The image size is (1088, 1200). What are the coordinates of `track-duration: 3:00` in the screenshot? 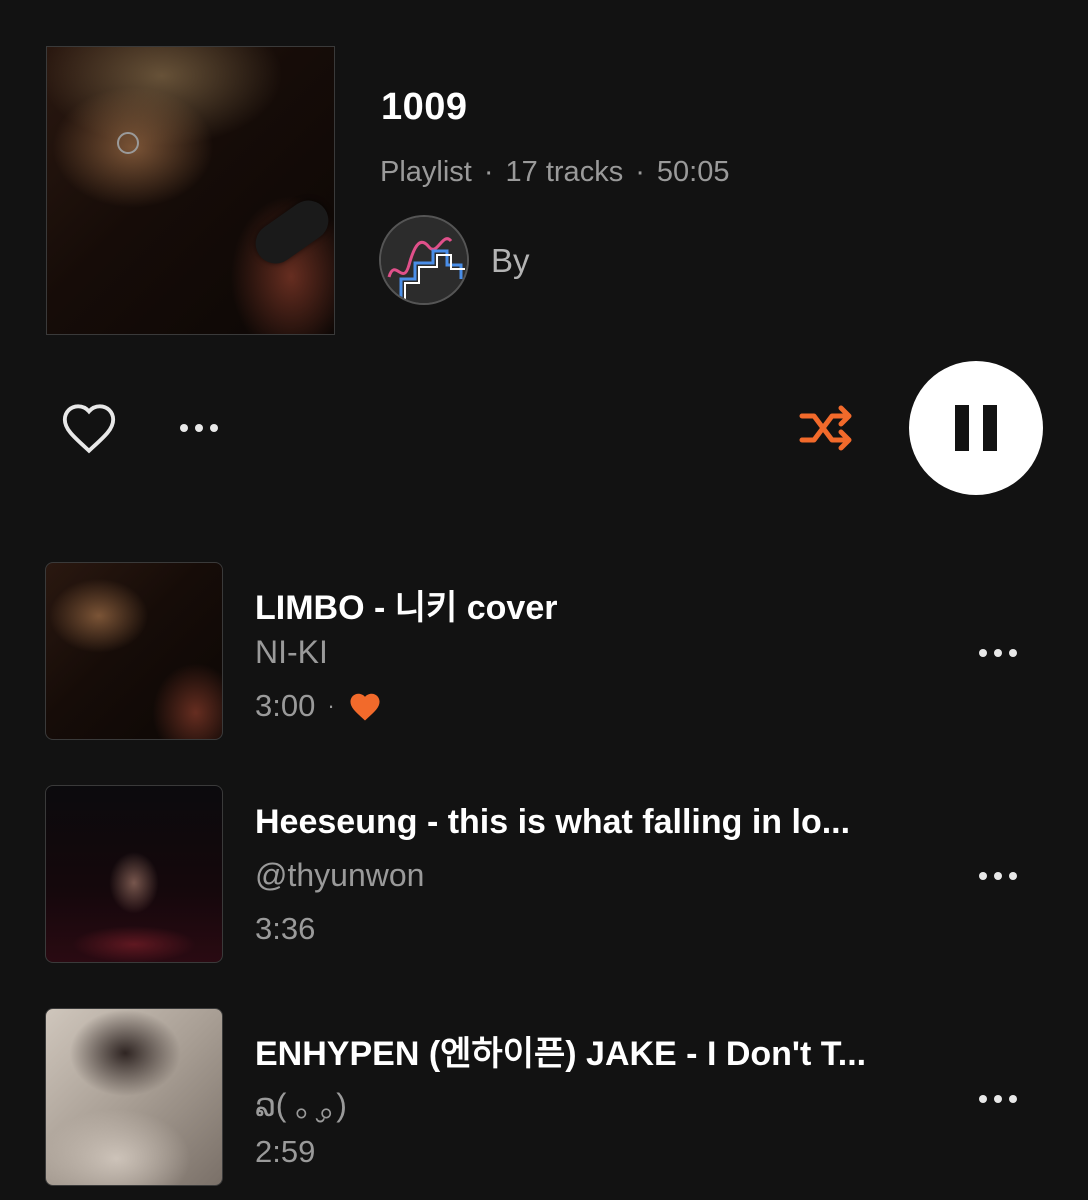 It's located at (285, 705).